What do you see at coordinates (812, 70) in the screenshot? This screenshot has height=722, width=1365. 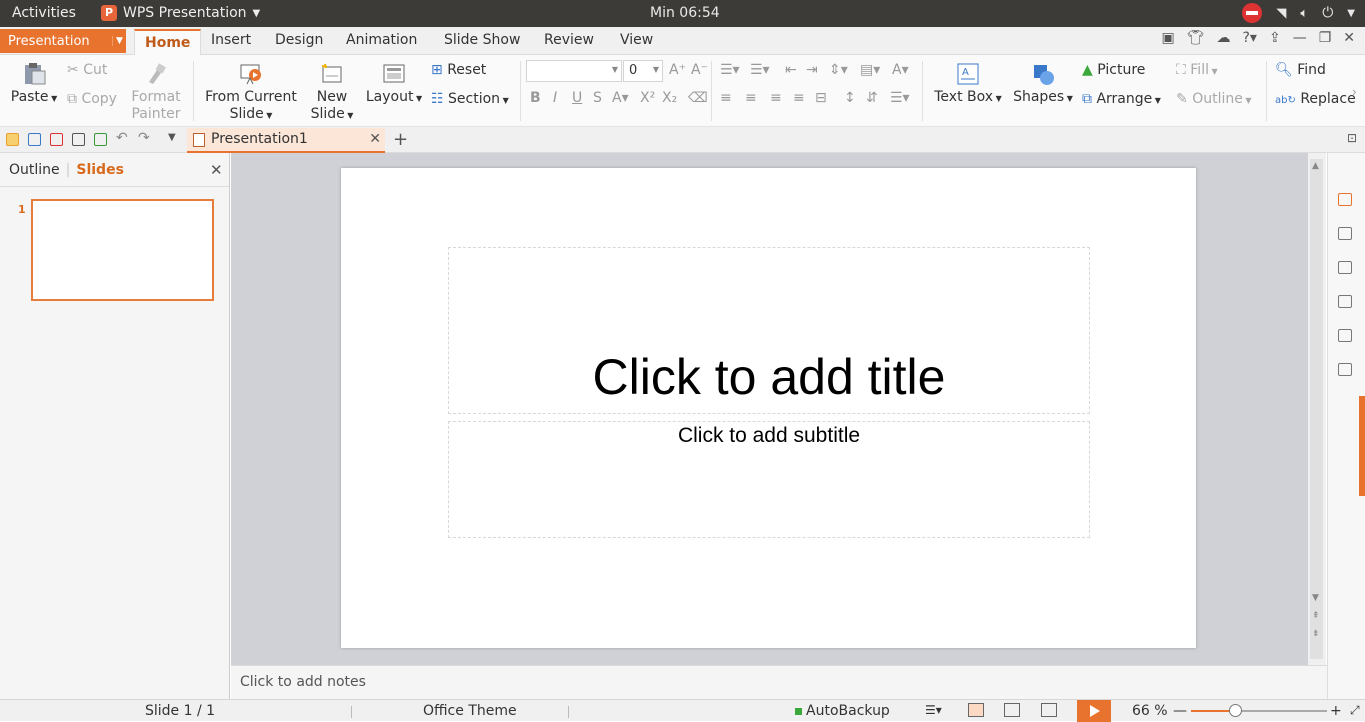 I see `increase-indent-icon: ⇥` at bounding box center [812, 70].